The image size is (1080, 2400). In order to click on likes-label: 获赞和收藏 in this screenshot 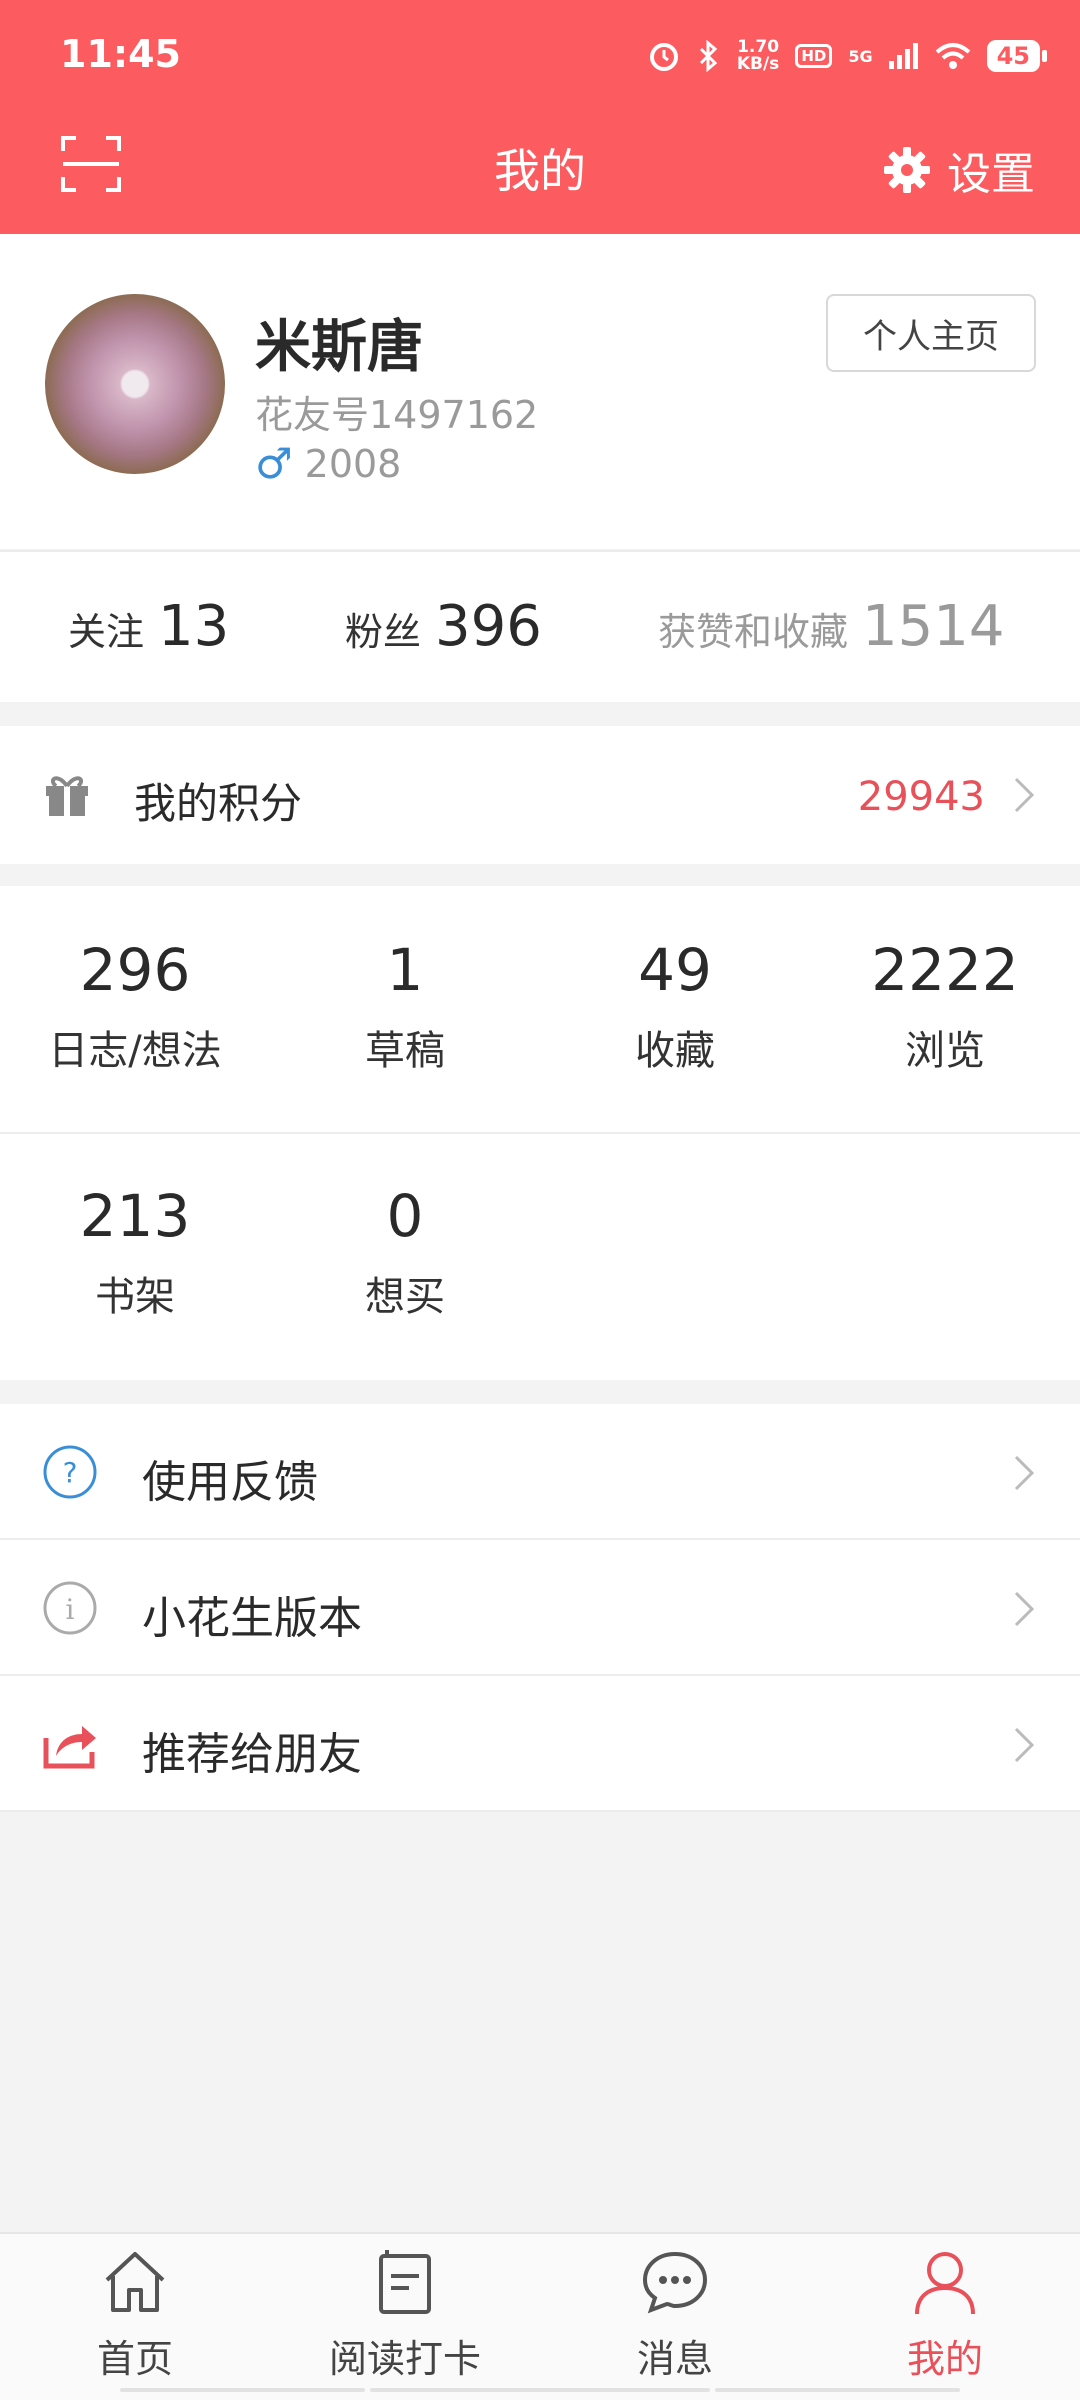, I will do `click(753, 632)`.